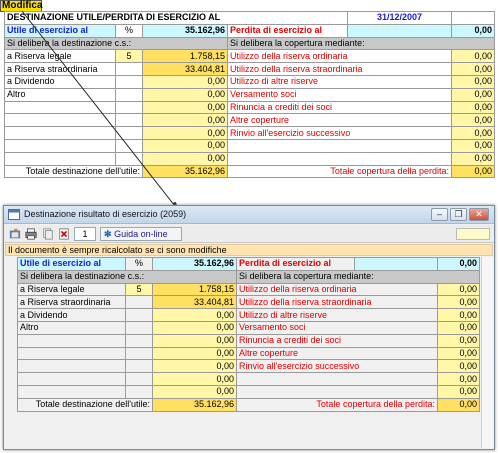  I want to click on minimize-button: –, so click(439, 214).